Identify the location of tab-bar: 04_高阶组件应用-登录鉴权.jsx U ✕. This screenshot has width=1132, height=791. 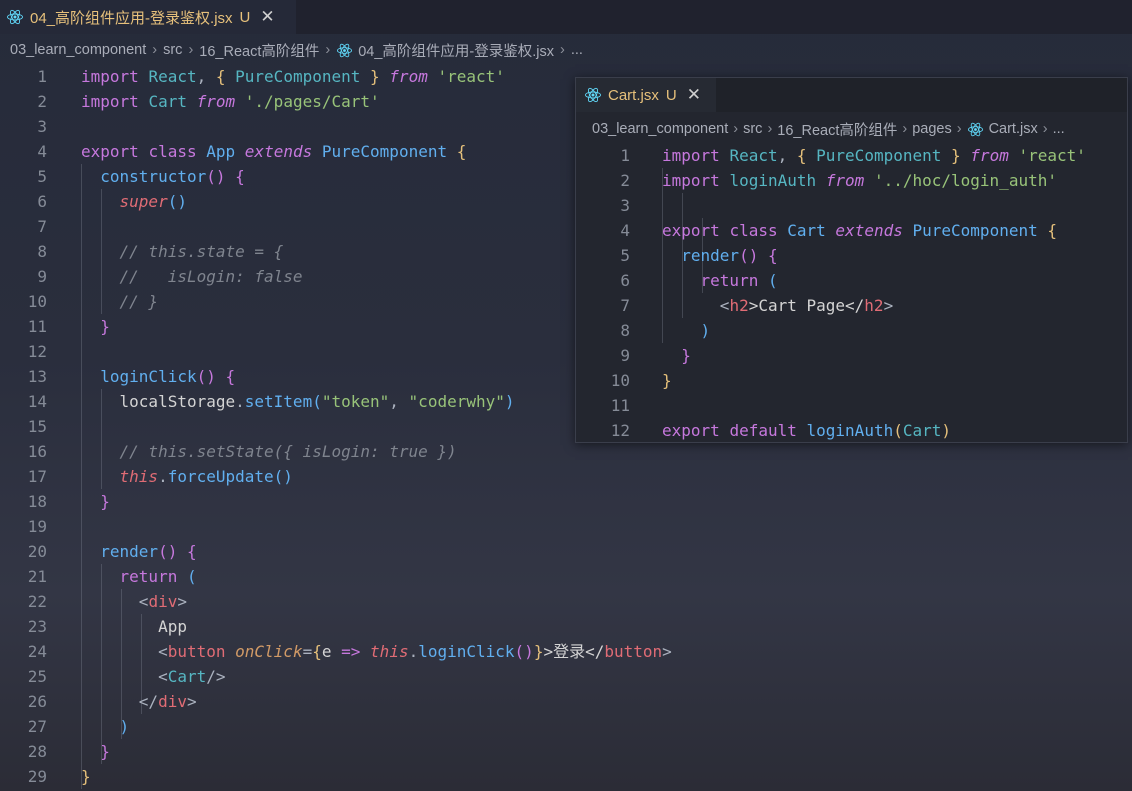
(566, 17).